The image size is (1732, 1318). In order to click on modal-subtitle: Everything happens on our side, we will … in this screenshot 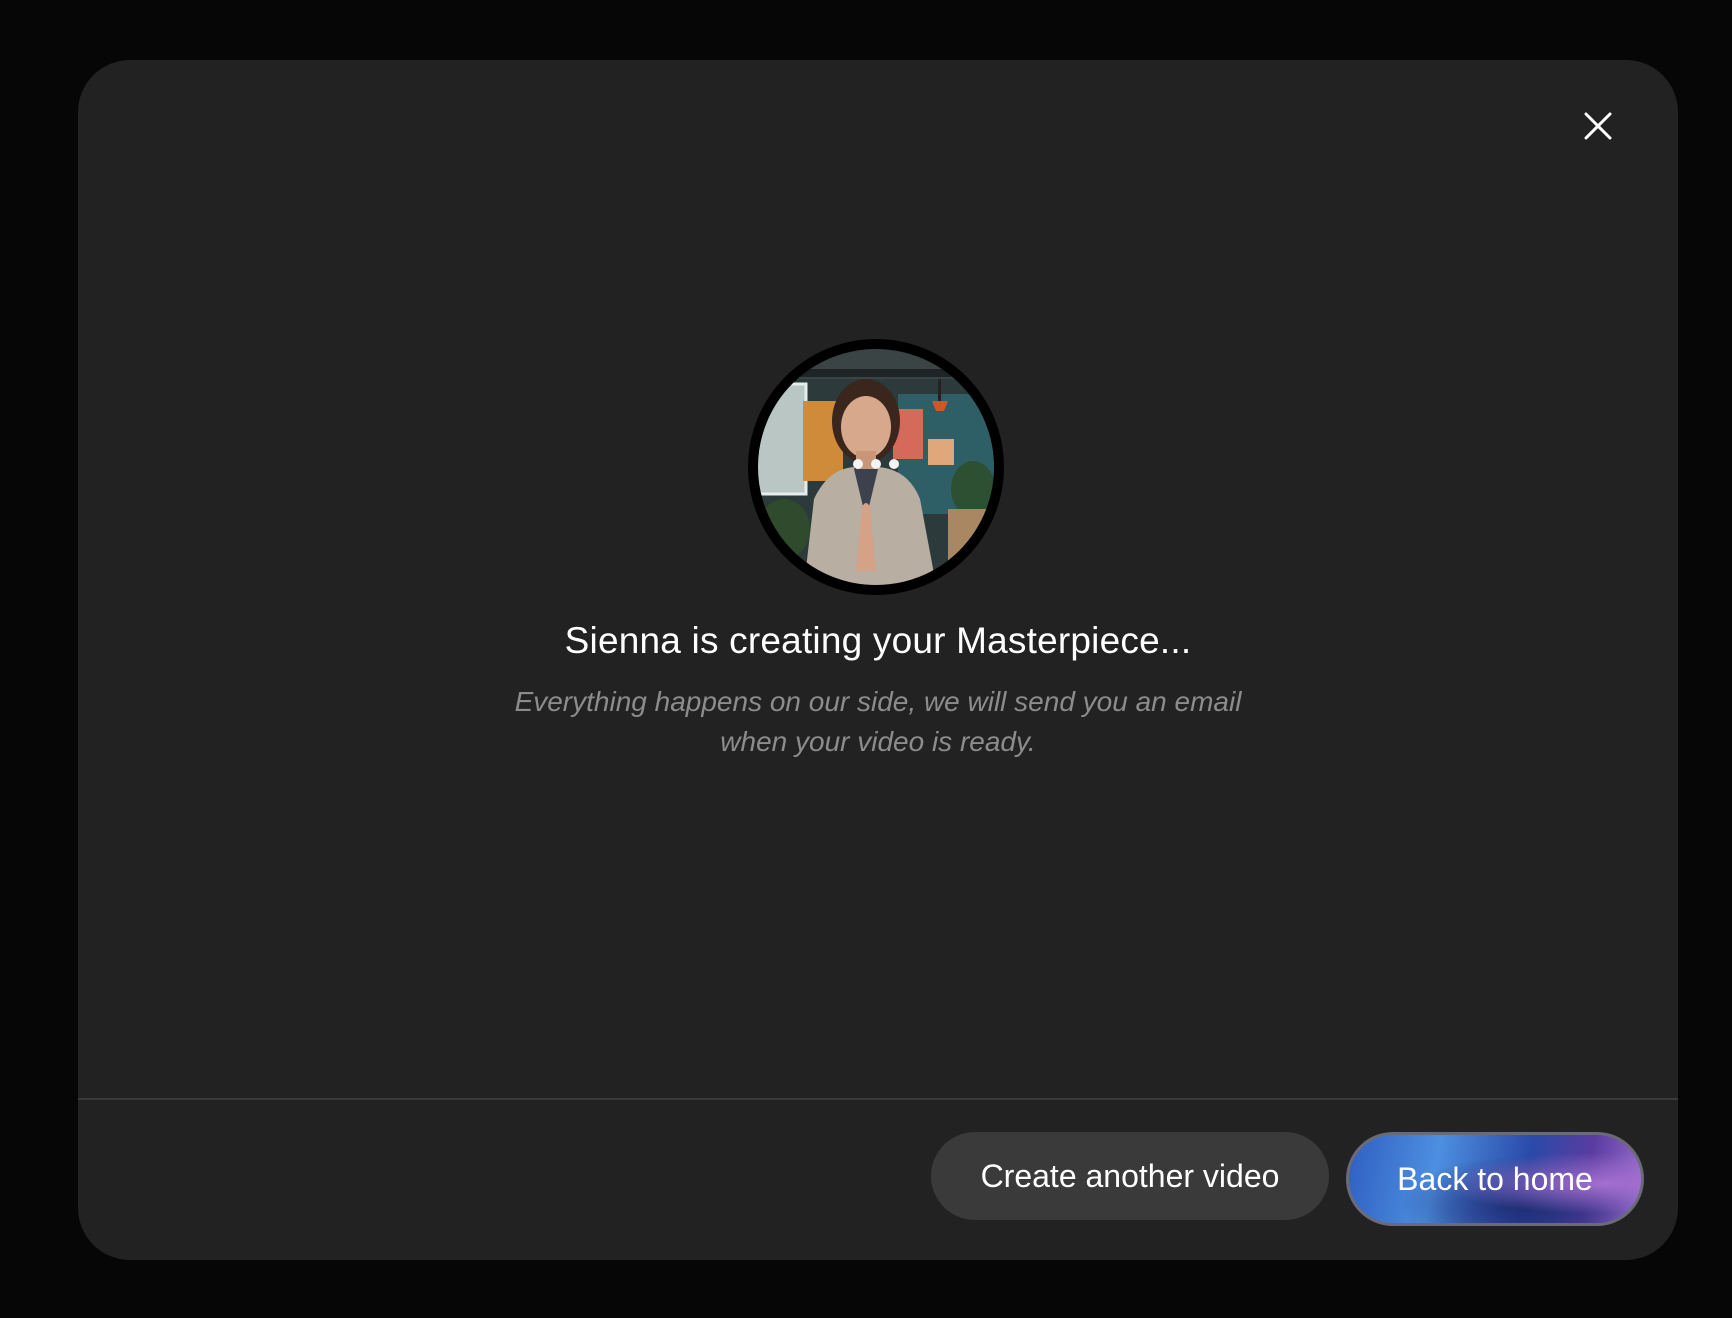, I will do `click(878, 721)`.